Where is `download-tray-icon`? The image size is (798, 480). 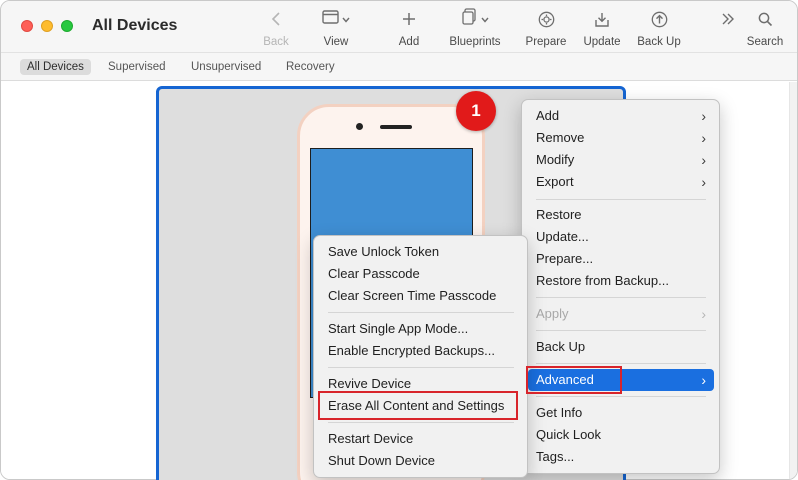
download-tray-icon is located at coordinates (602, 19).